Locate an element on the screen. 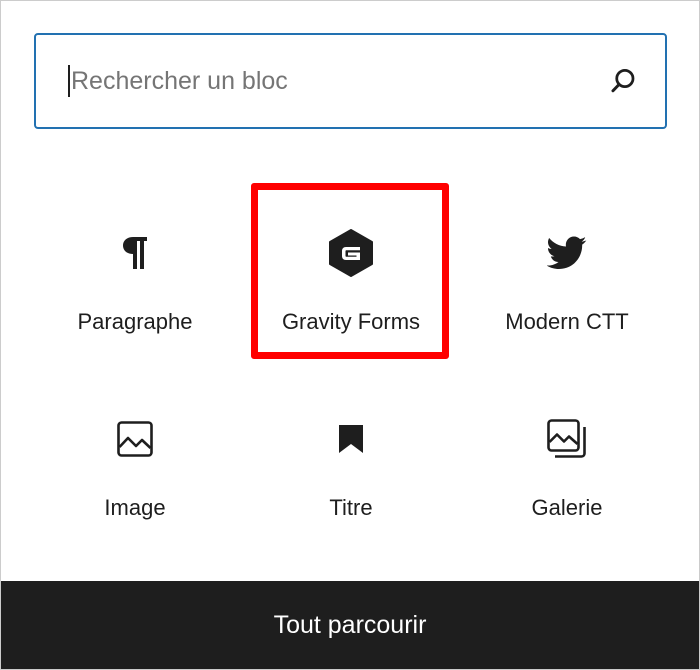 The width and height of the screenshot is (700, 670). browse-all-label: Tout parcourir is located at coordinates (350, 624).